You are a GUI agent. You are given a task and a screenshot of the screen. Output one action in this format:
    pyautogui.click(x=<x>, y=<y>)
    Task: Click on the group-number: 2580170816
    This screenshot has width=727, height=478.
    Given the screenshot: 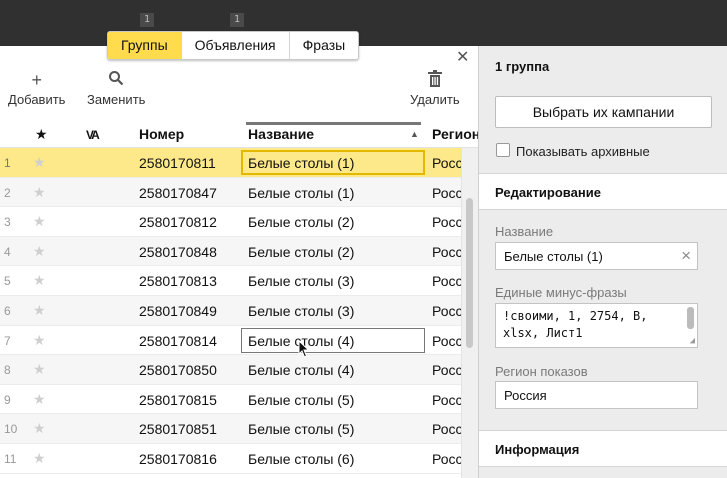 What is the action you would take?
    pyautogui.click(x=178, y=458)
    